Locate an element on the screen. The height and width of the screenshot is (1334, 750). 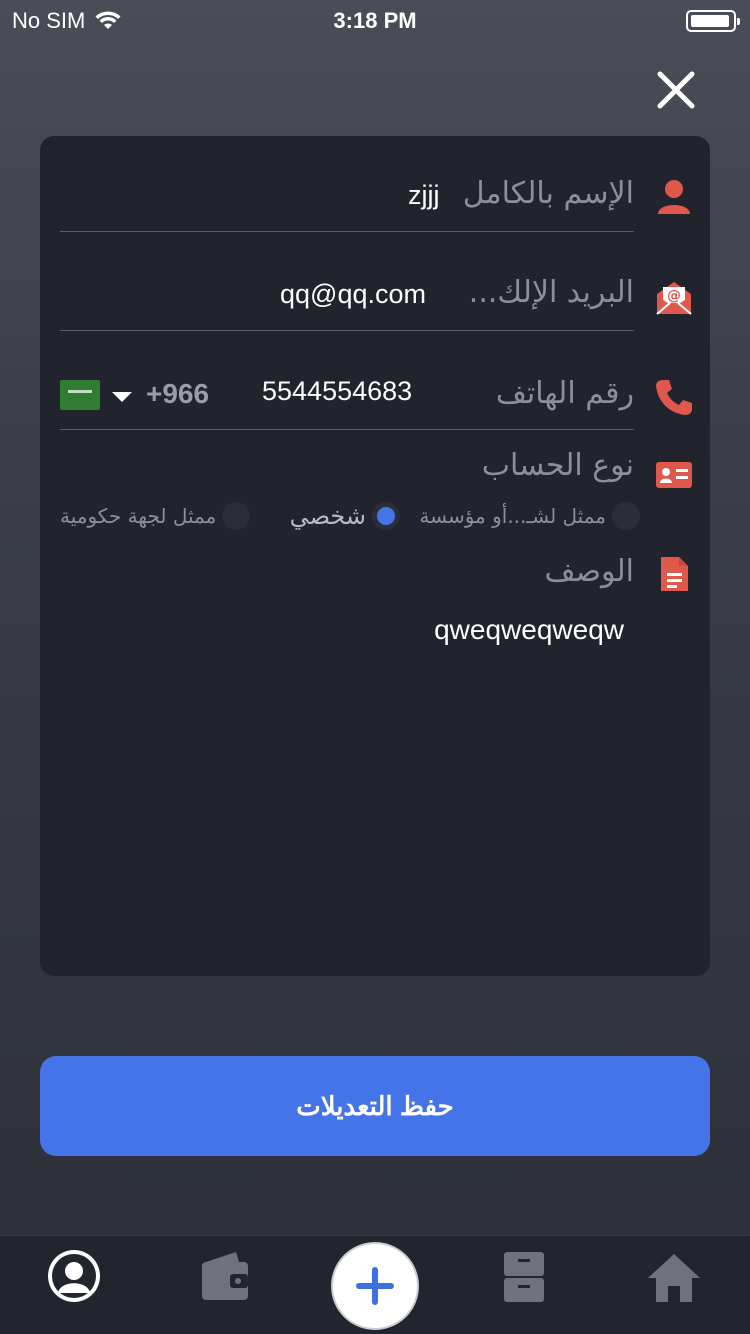
user-icon is located at coordinates (674, 197).